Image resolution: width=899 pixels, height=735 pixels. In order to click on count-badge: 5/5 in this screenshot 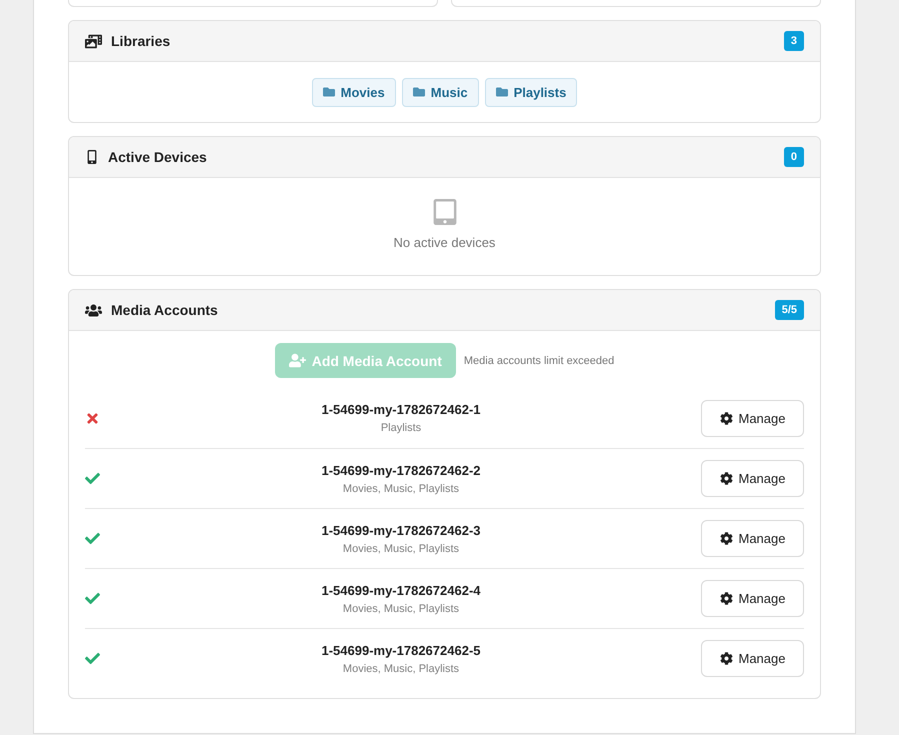, I will do `click(789, 310)`.